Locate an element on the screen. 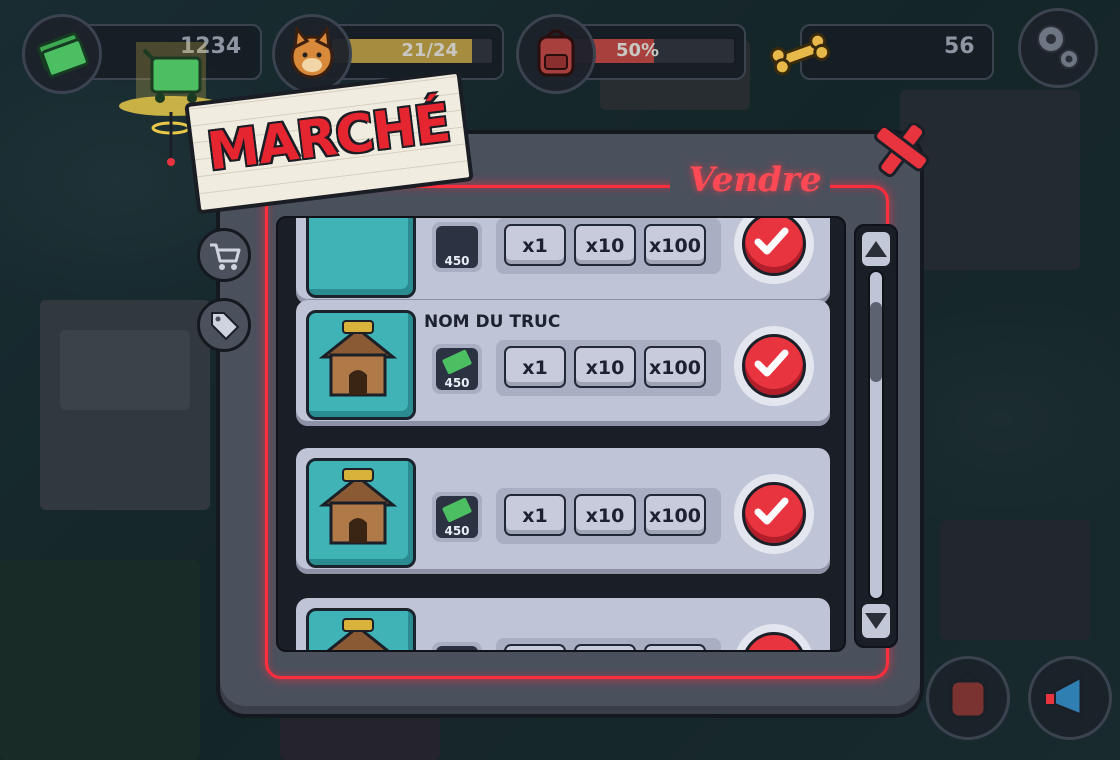  megaphone-icon is located at coordinates (1063, 696).